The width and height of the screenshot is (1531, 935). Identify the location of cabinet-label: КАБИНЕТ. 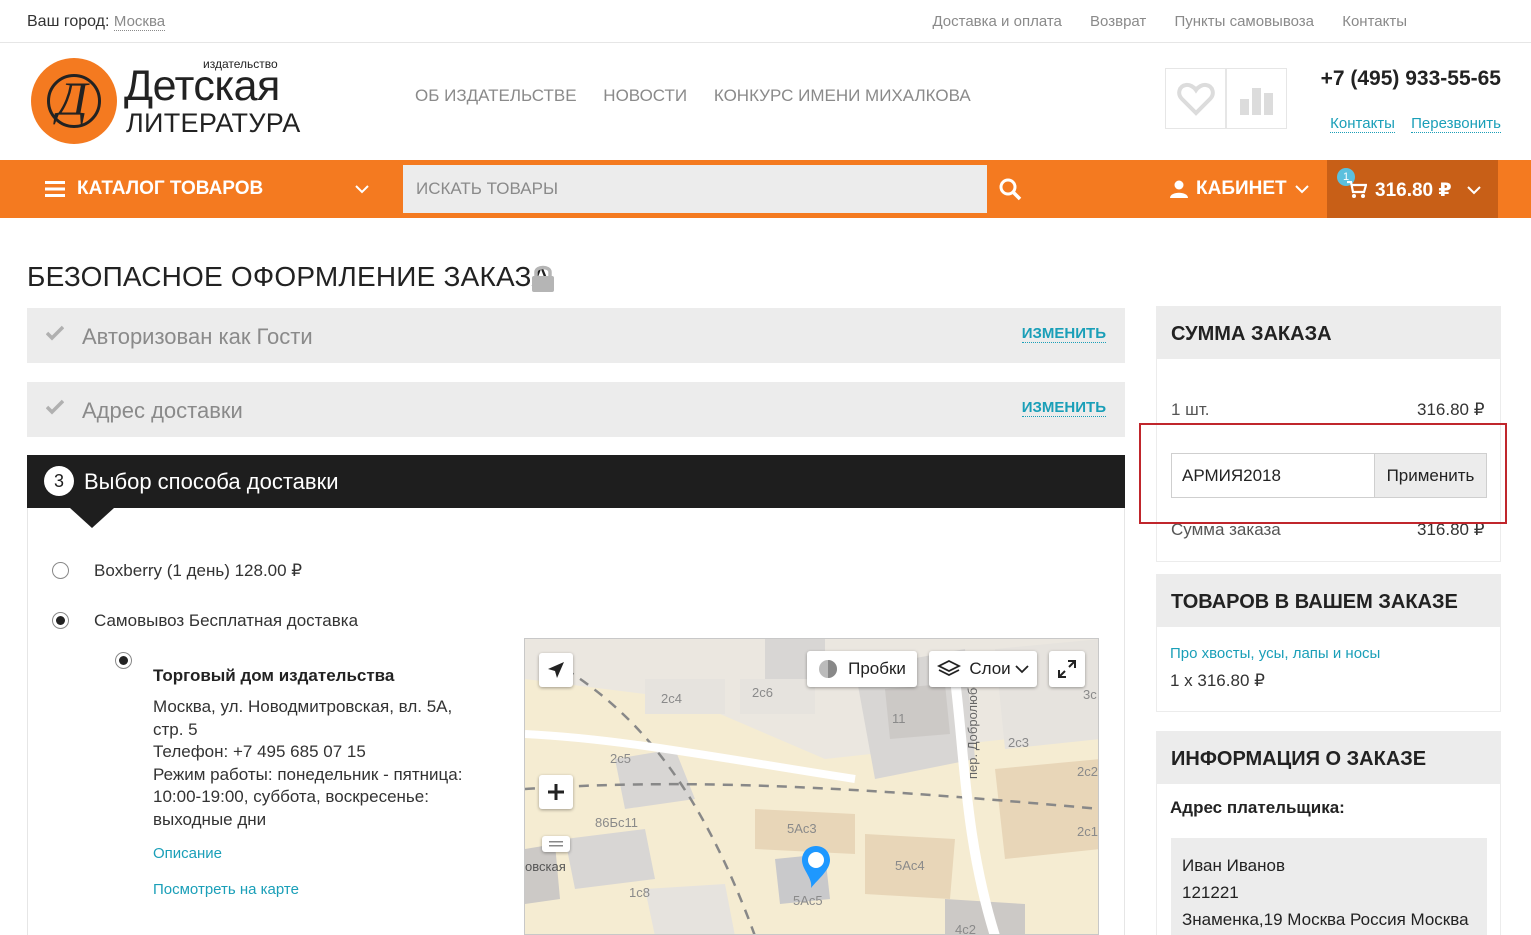
(1241, 188).